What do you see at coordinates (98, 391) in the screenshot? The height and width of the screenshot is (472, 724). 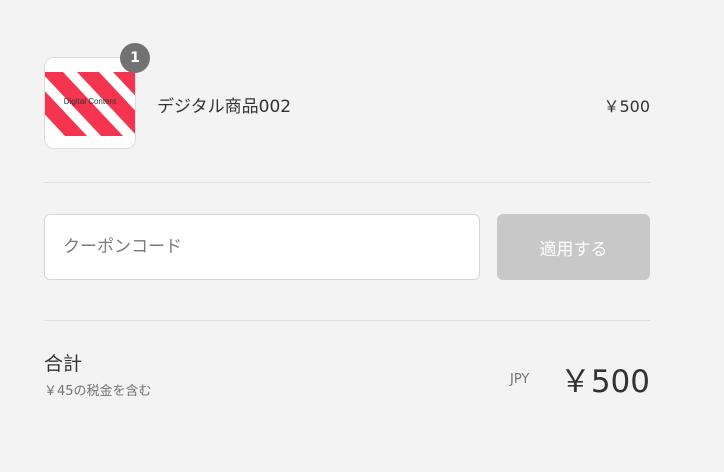 I see `tax-note: ￥45の税金を含む` at bounding box center [98, 391].